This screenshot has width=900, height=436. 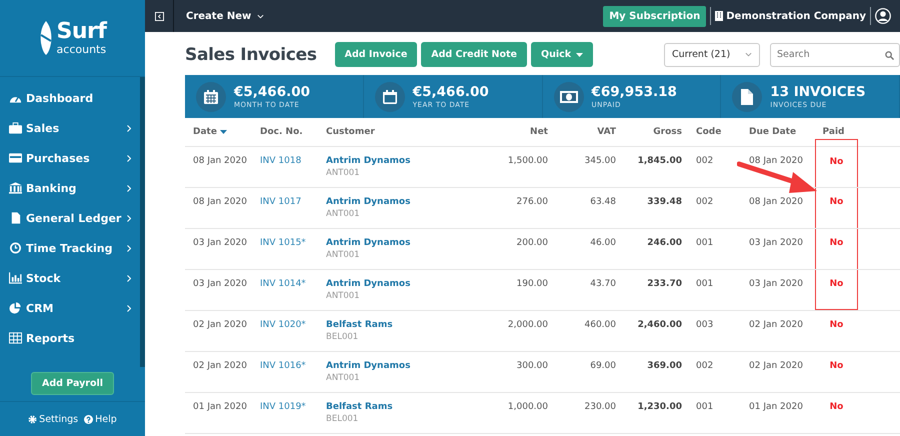 I want to click on due-date-cell: 02 Jan 2020, so click(x=776, y=325).